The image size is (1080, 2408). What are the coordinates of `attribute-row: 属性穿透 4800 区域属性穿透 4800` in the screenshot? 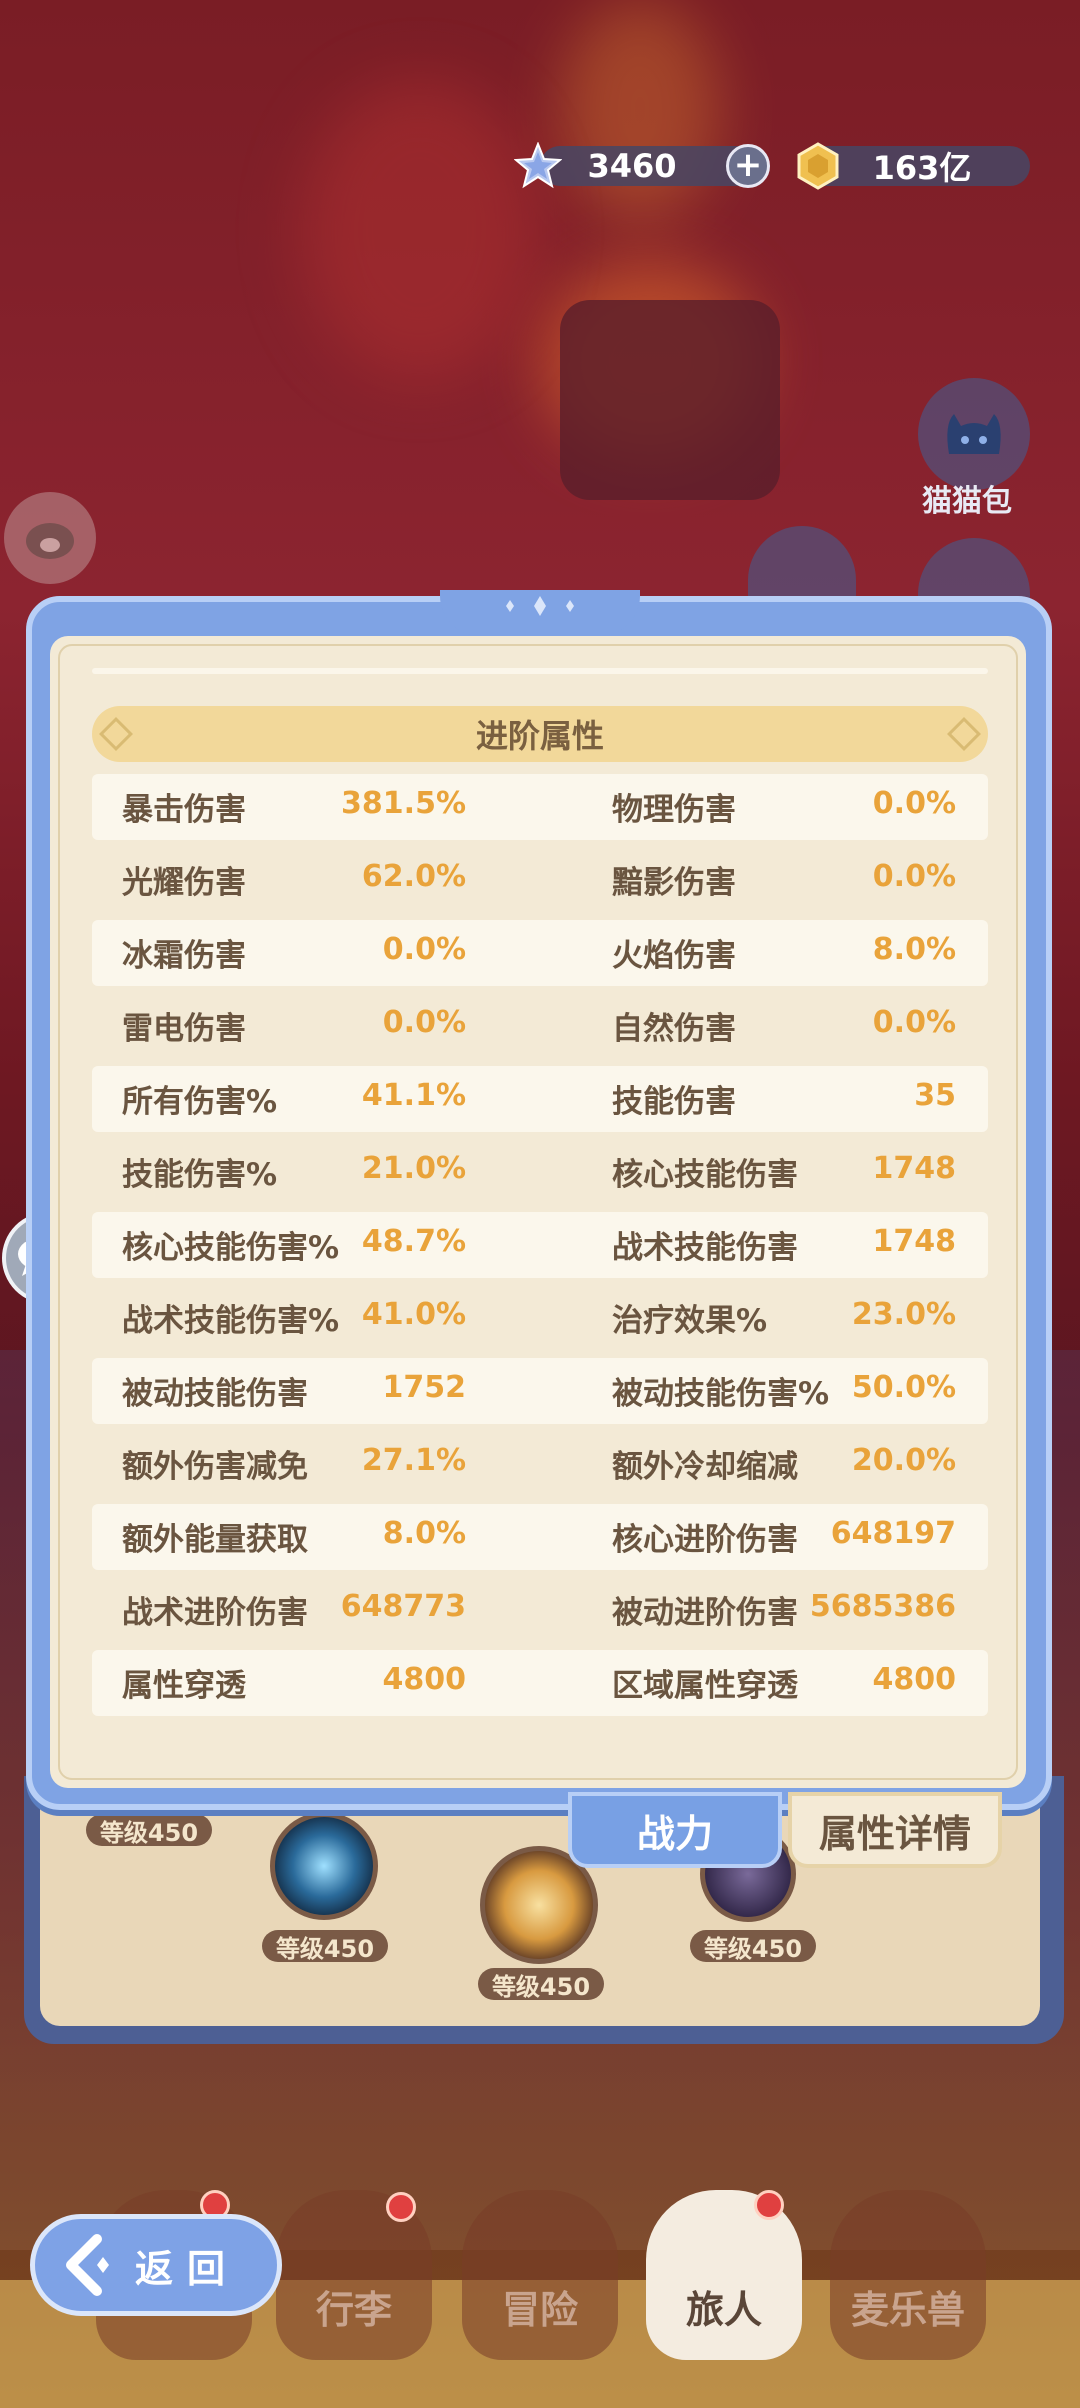 It's located at (540, 1683).